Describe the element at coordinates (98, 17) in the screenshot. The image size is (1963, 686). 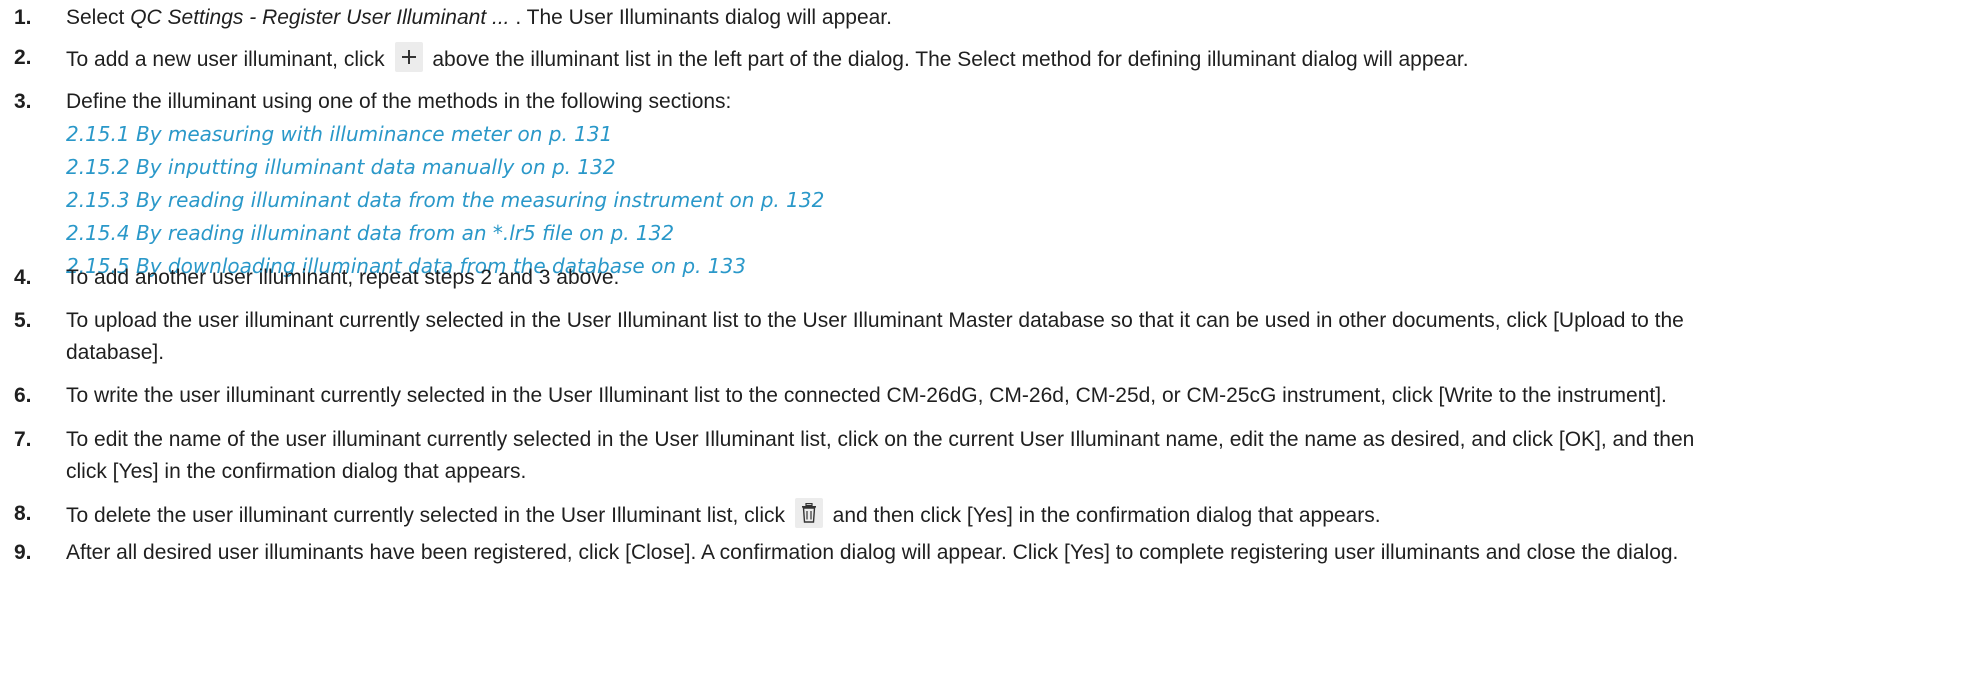
I see `step-text: Select` at that location.